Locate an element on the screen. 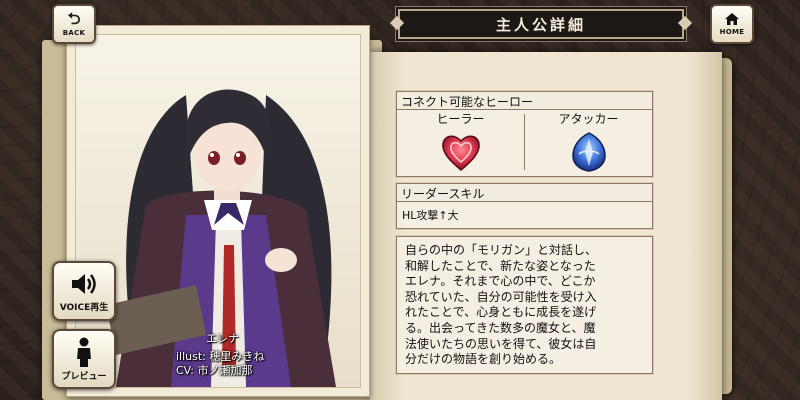 This screenshot has height=400, width=800. connectable-heroes-header: コネクト可能なヒーロー is located at coordinates (524, 101).